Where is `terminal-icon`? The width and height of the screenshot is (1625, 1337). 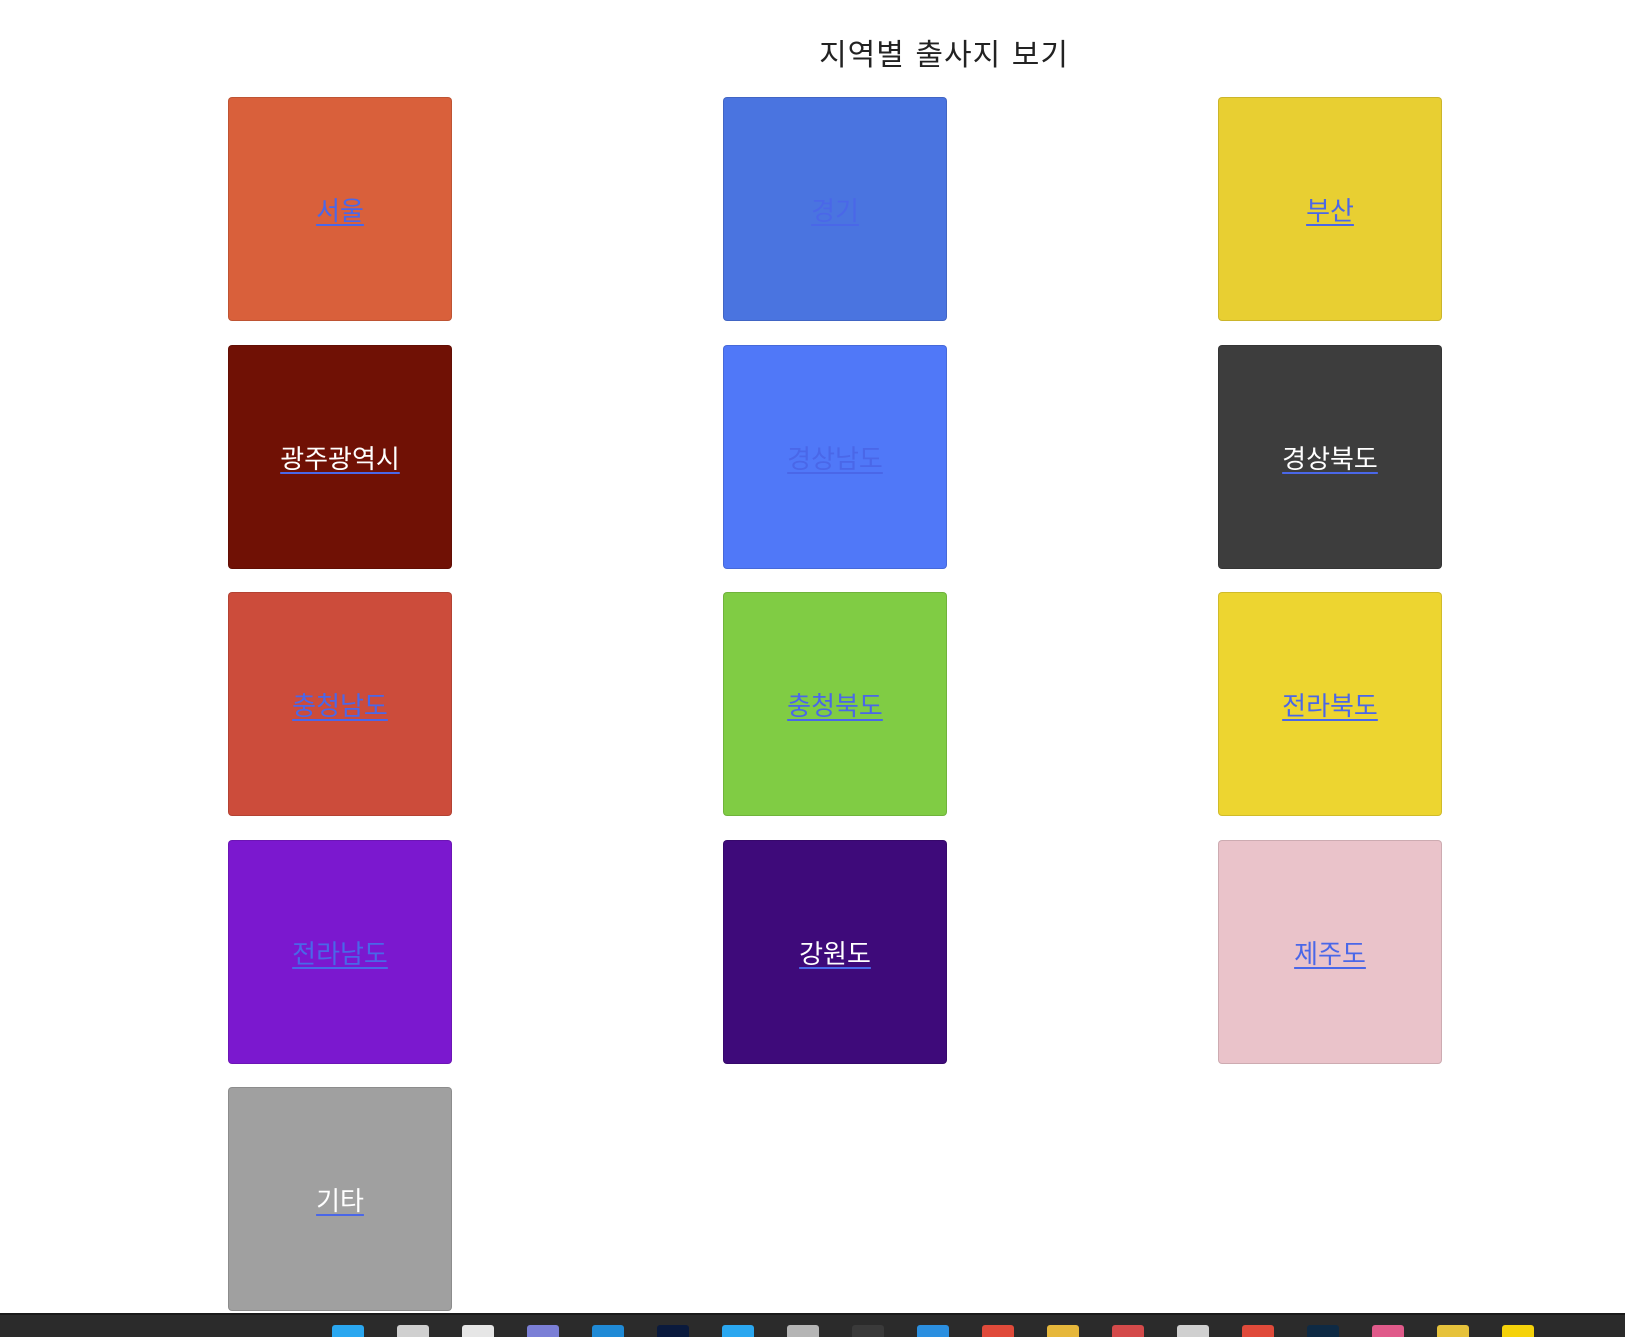 terminal-icon is located at coordinates (1323, 1331).